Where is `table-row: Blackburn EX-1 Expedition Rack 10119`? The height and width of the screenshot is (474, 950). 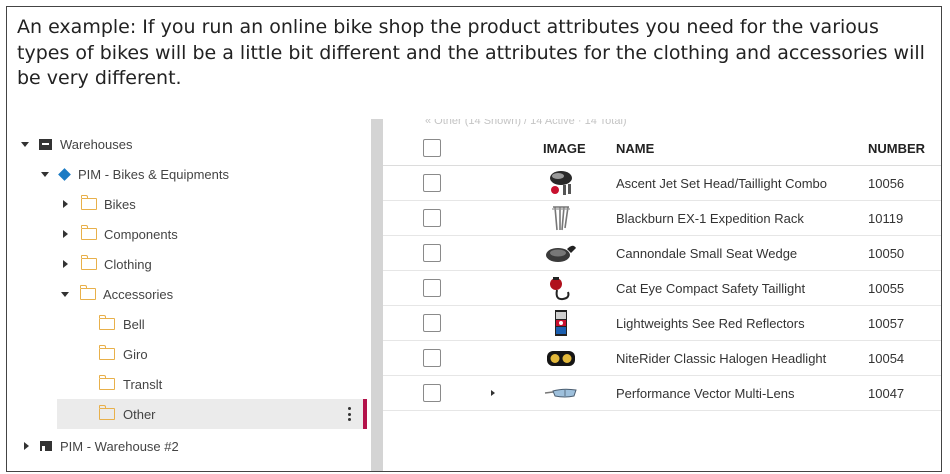 table-row: Blackburn EX-1 Expedition Rack 10119 is located at coordinates (662, 218).